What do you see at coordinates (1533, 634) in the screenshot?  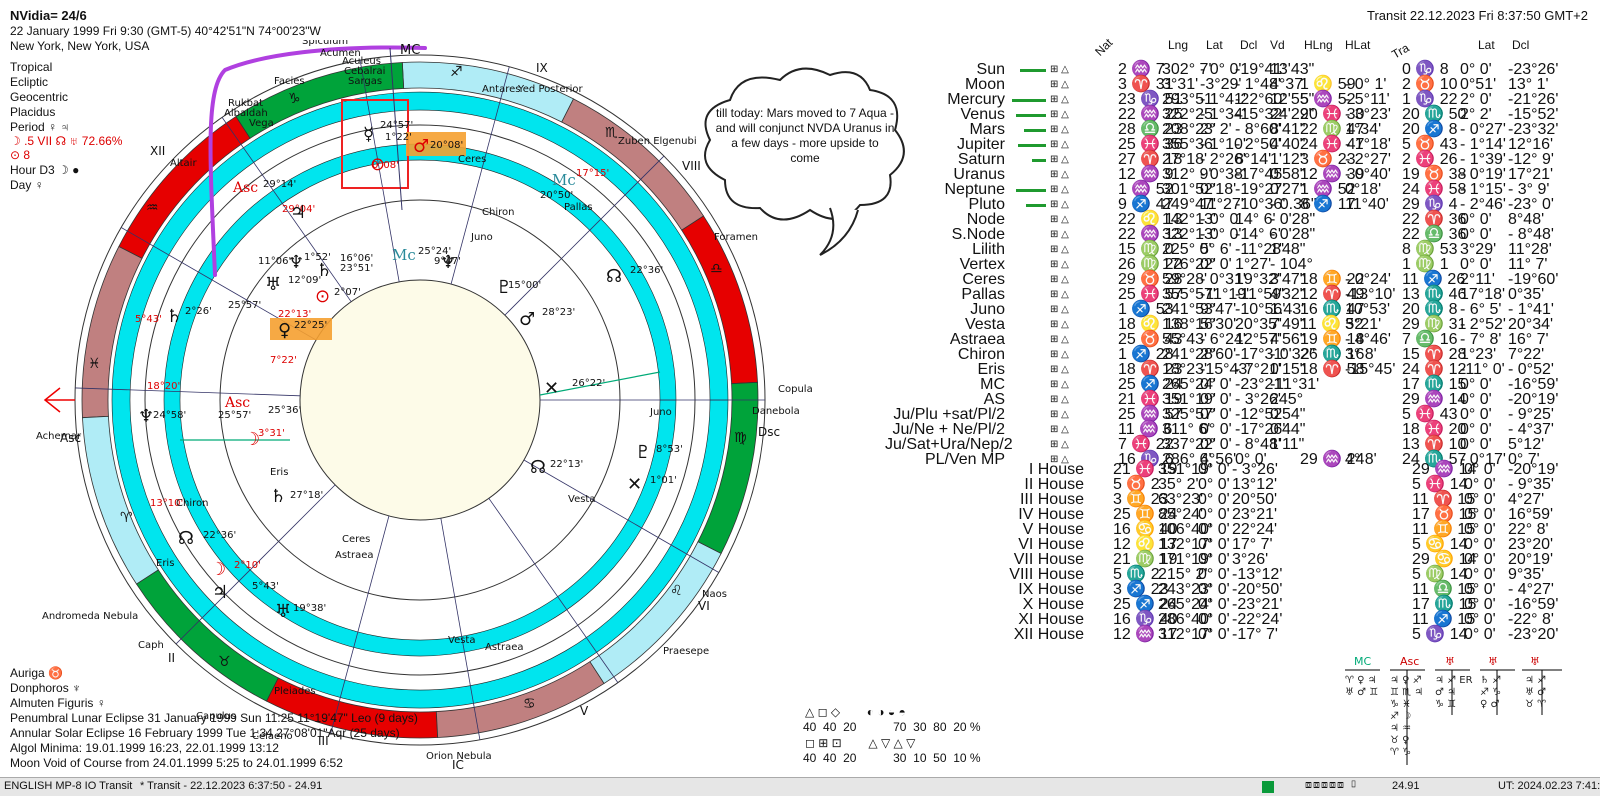 I see `house-tdcl: -23°20'` at bounding box center [1533, 634].